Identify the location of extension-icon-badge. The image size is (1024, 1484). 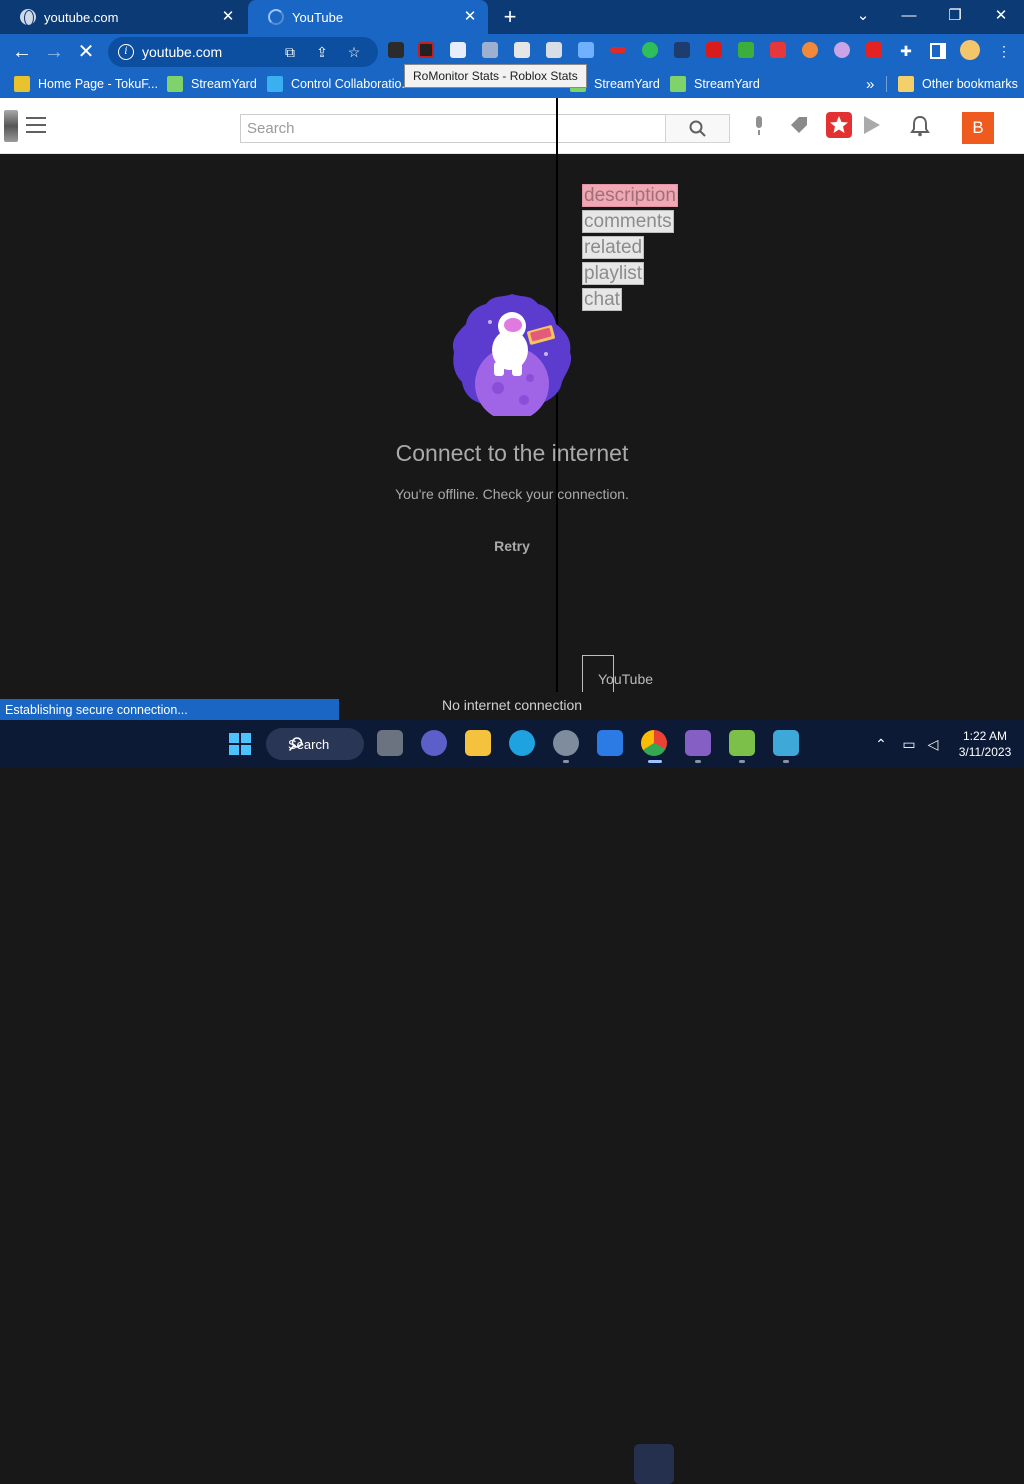
(810, 50).